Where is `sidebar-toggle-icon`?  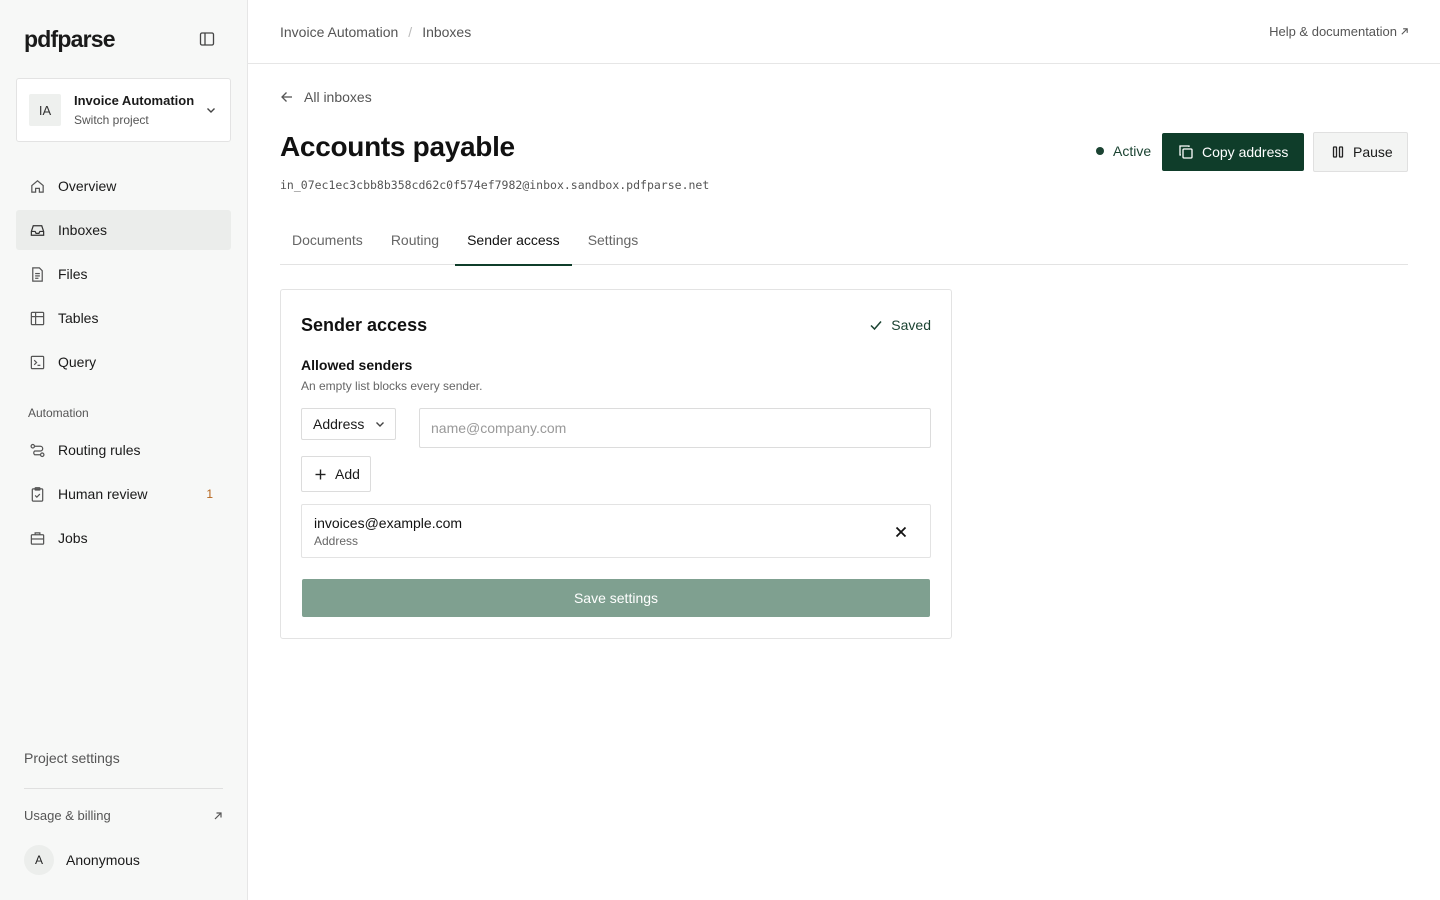
sidebar-toggle-icon is located at coordinates (207, 39).